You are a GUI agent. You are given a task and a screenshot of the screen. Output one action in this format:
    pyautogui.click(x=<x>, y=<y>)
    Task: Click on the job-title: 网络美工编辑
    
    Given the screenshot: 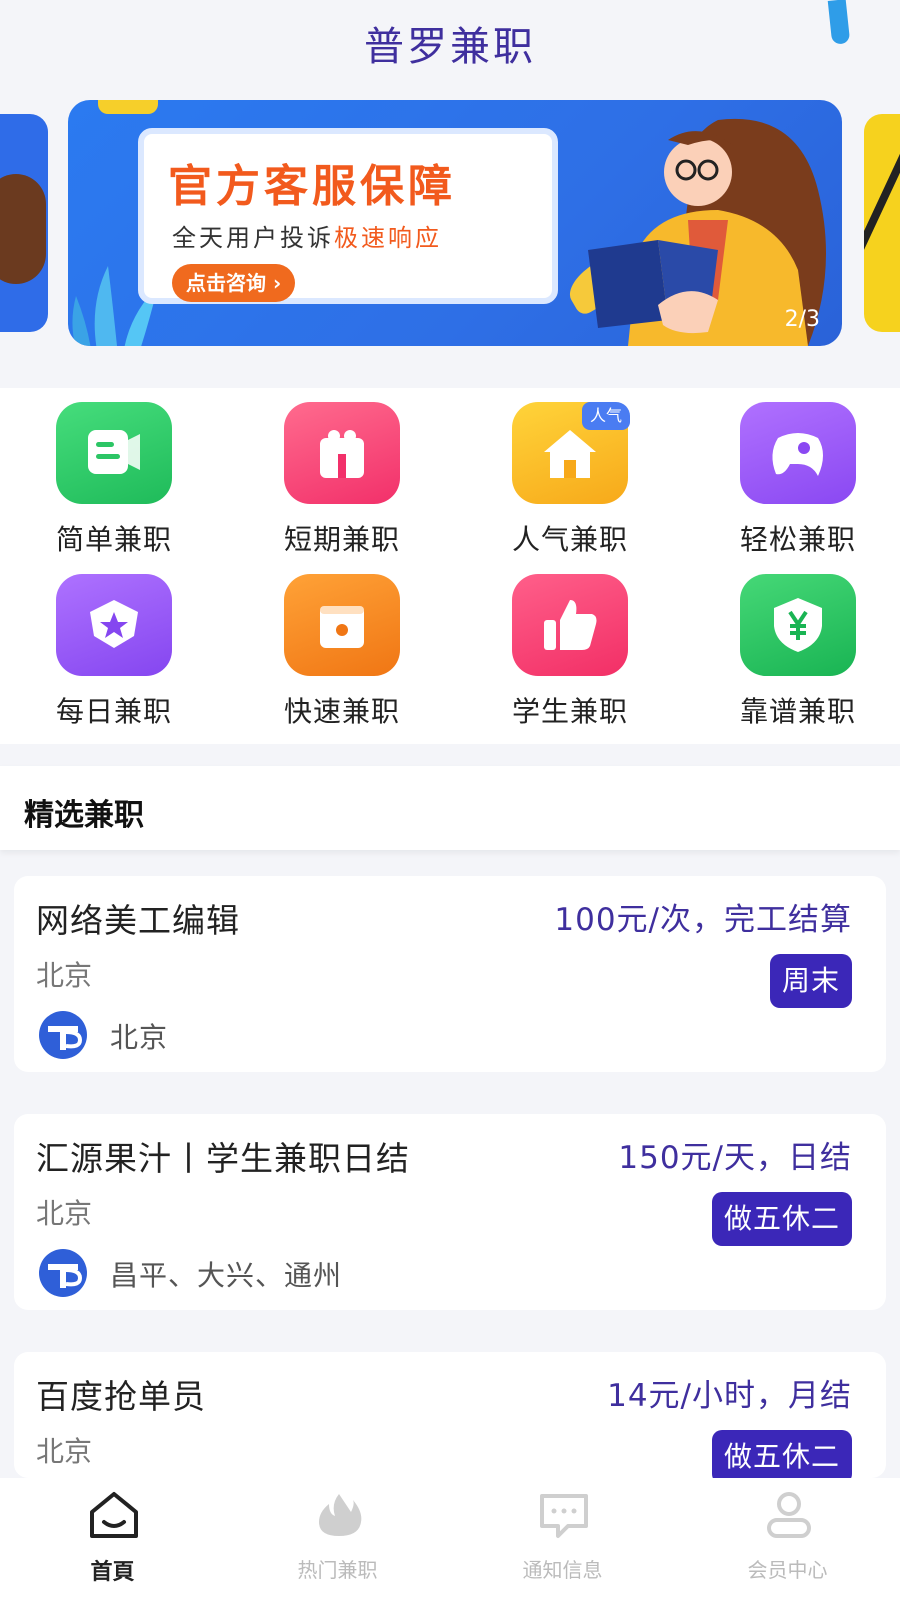 What is the action you would take?
    pyautogui.click(x=138, y=920)
    